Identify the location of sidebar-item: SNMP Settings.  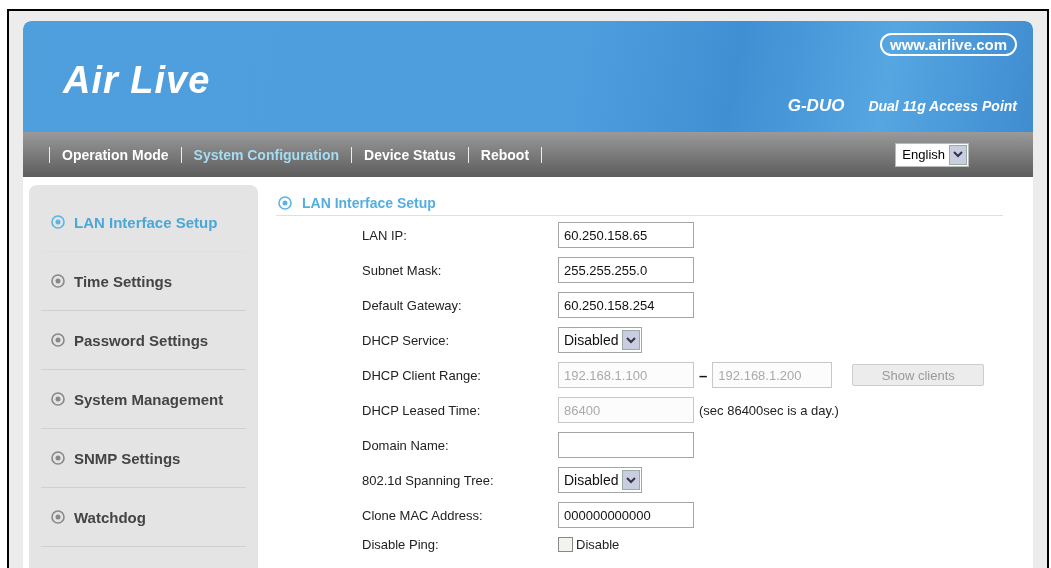
(143, 458).